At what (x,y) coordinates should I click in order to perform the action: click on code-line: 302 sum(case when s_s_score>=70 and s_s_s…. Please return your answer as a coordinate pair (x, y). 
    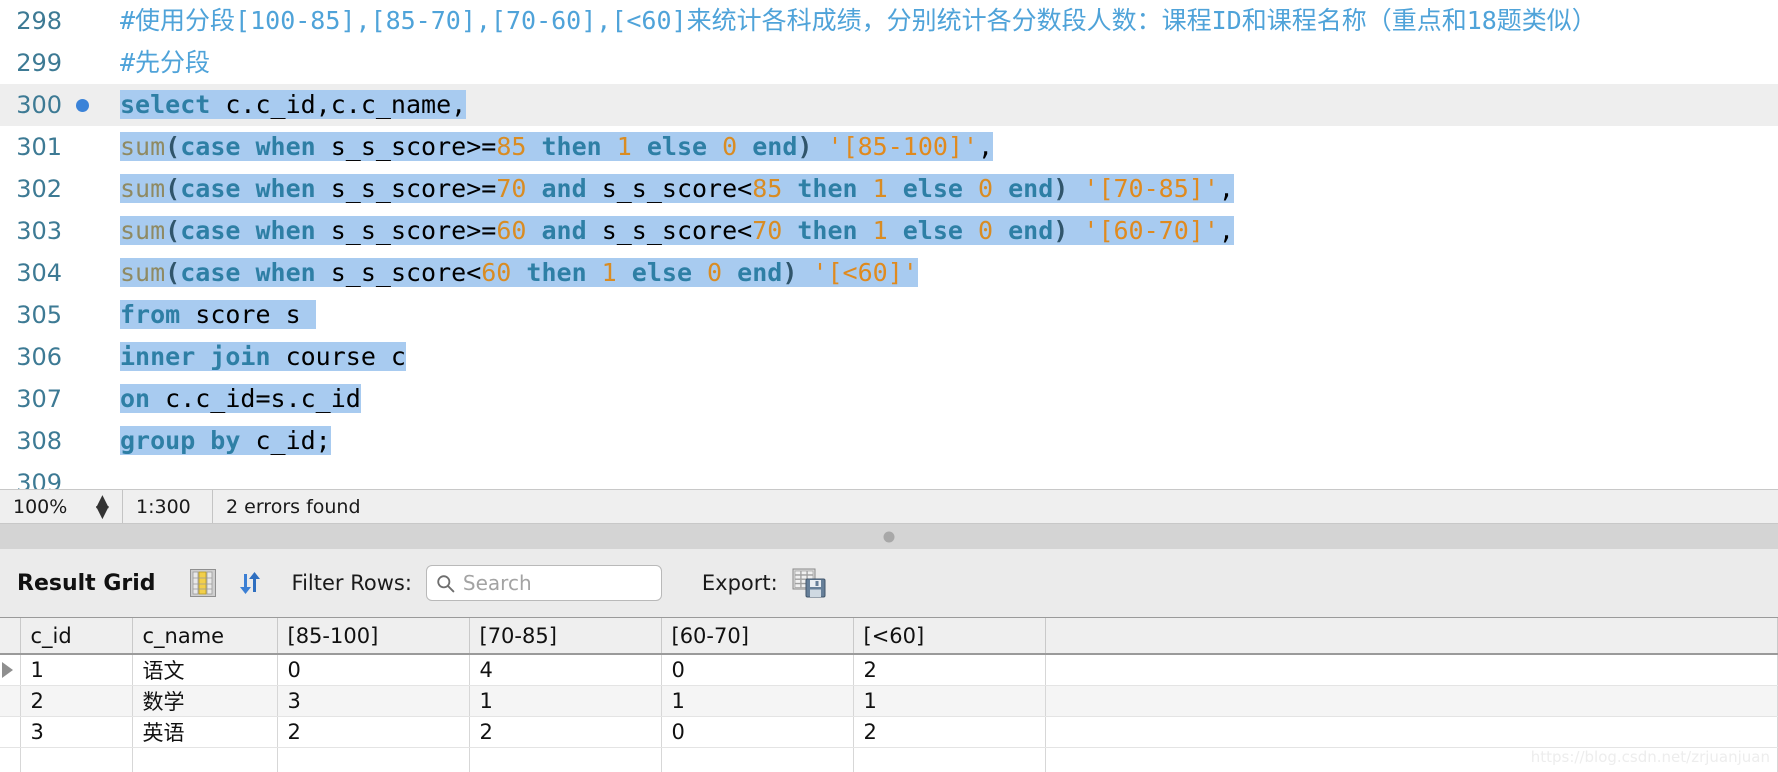
    Looking at the image, I should click on (889, 189).